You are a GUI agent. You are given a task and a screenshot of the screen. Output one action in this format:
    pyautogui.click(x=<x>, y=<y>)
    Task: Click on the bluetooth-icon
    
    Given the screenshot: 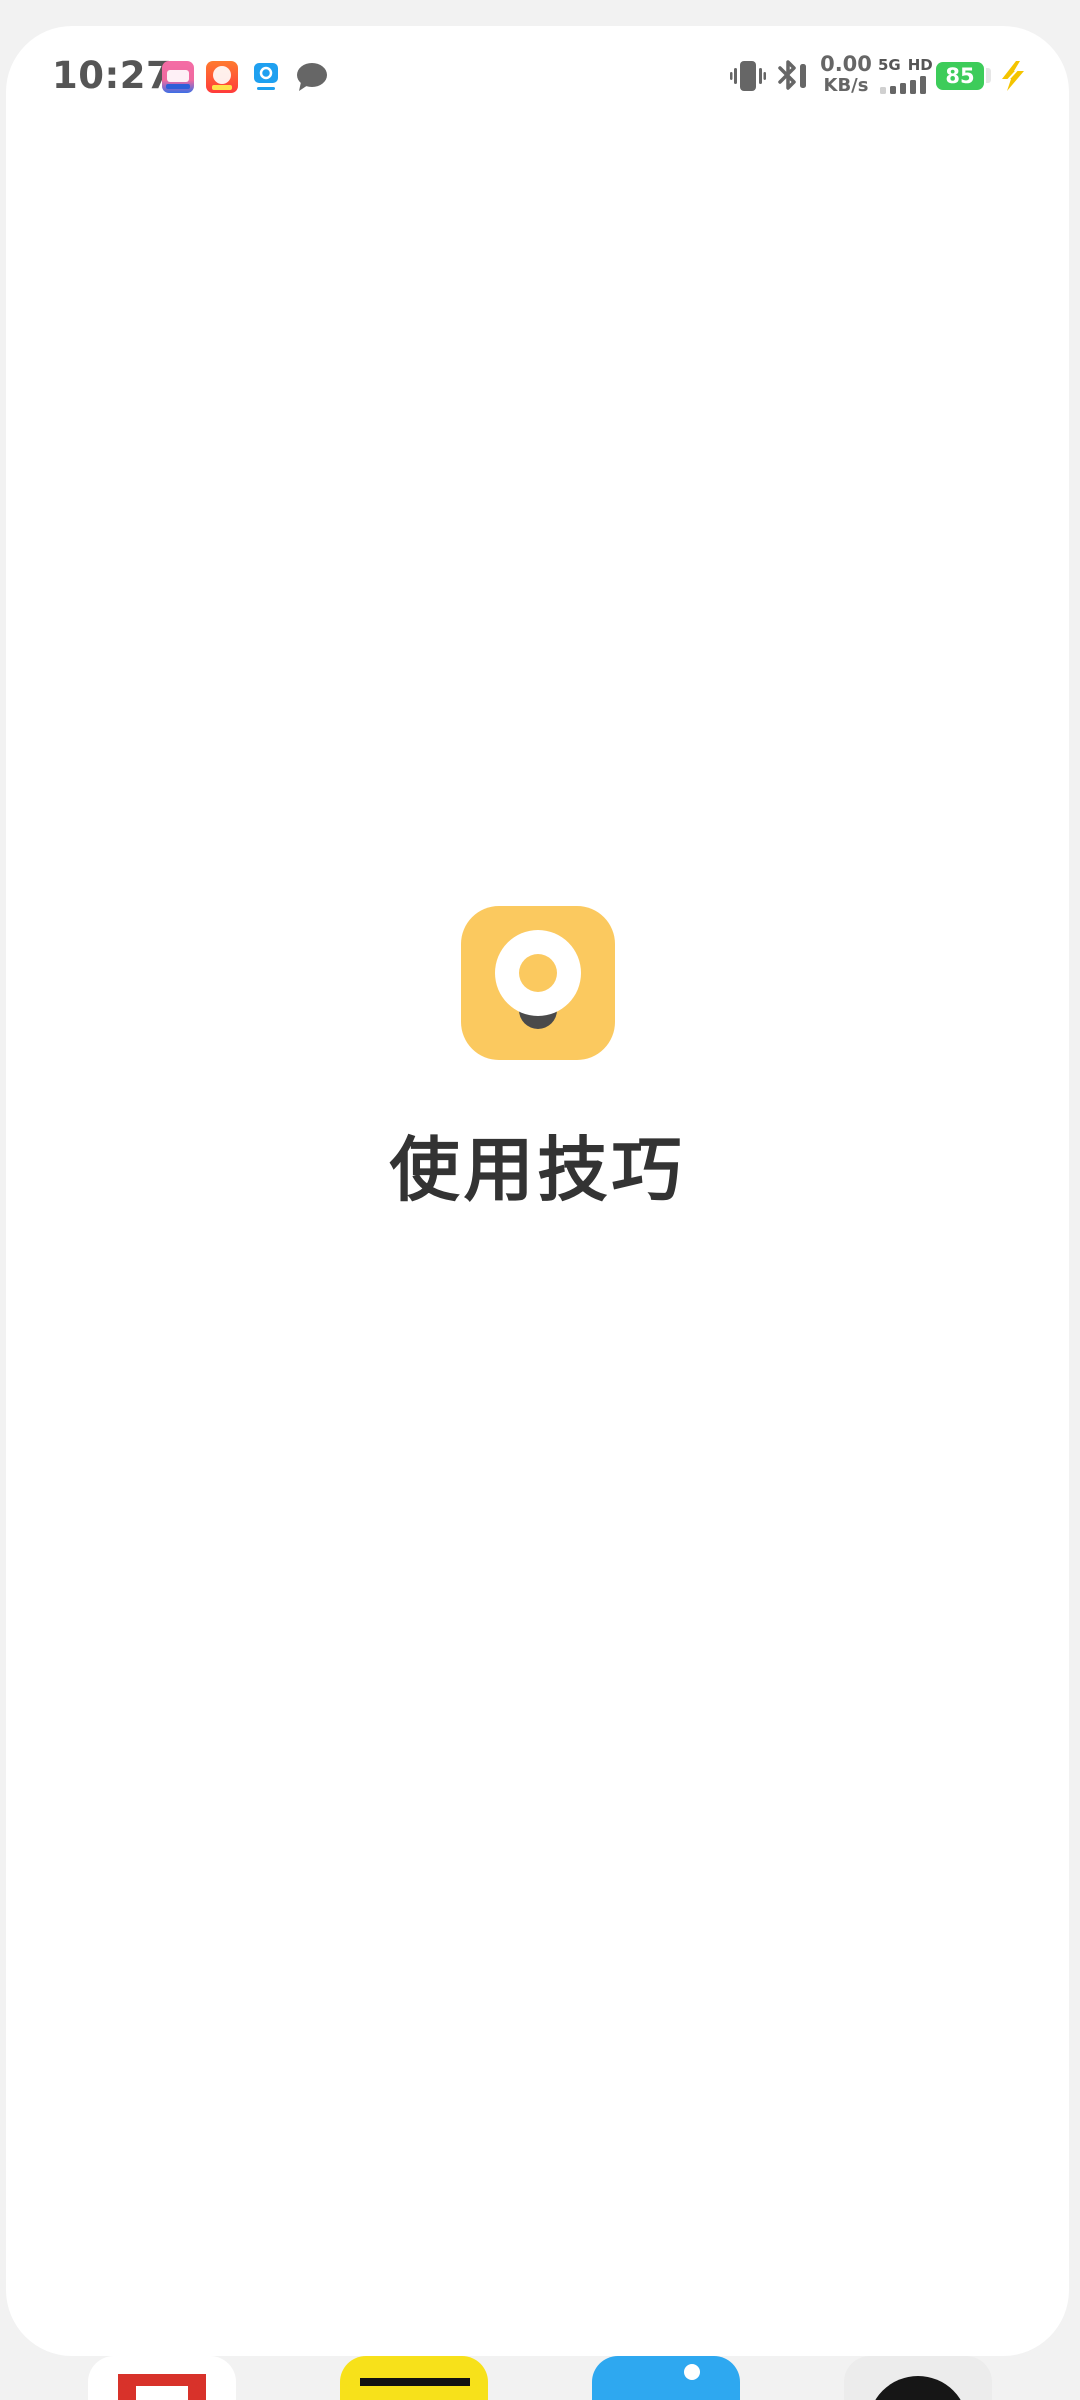 What is the action you would take?
    pyautogui.click(x=792, y=78)
    